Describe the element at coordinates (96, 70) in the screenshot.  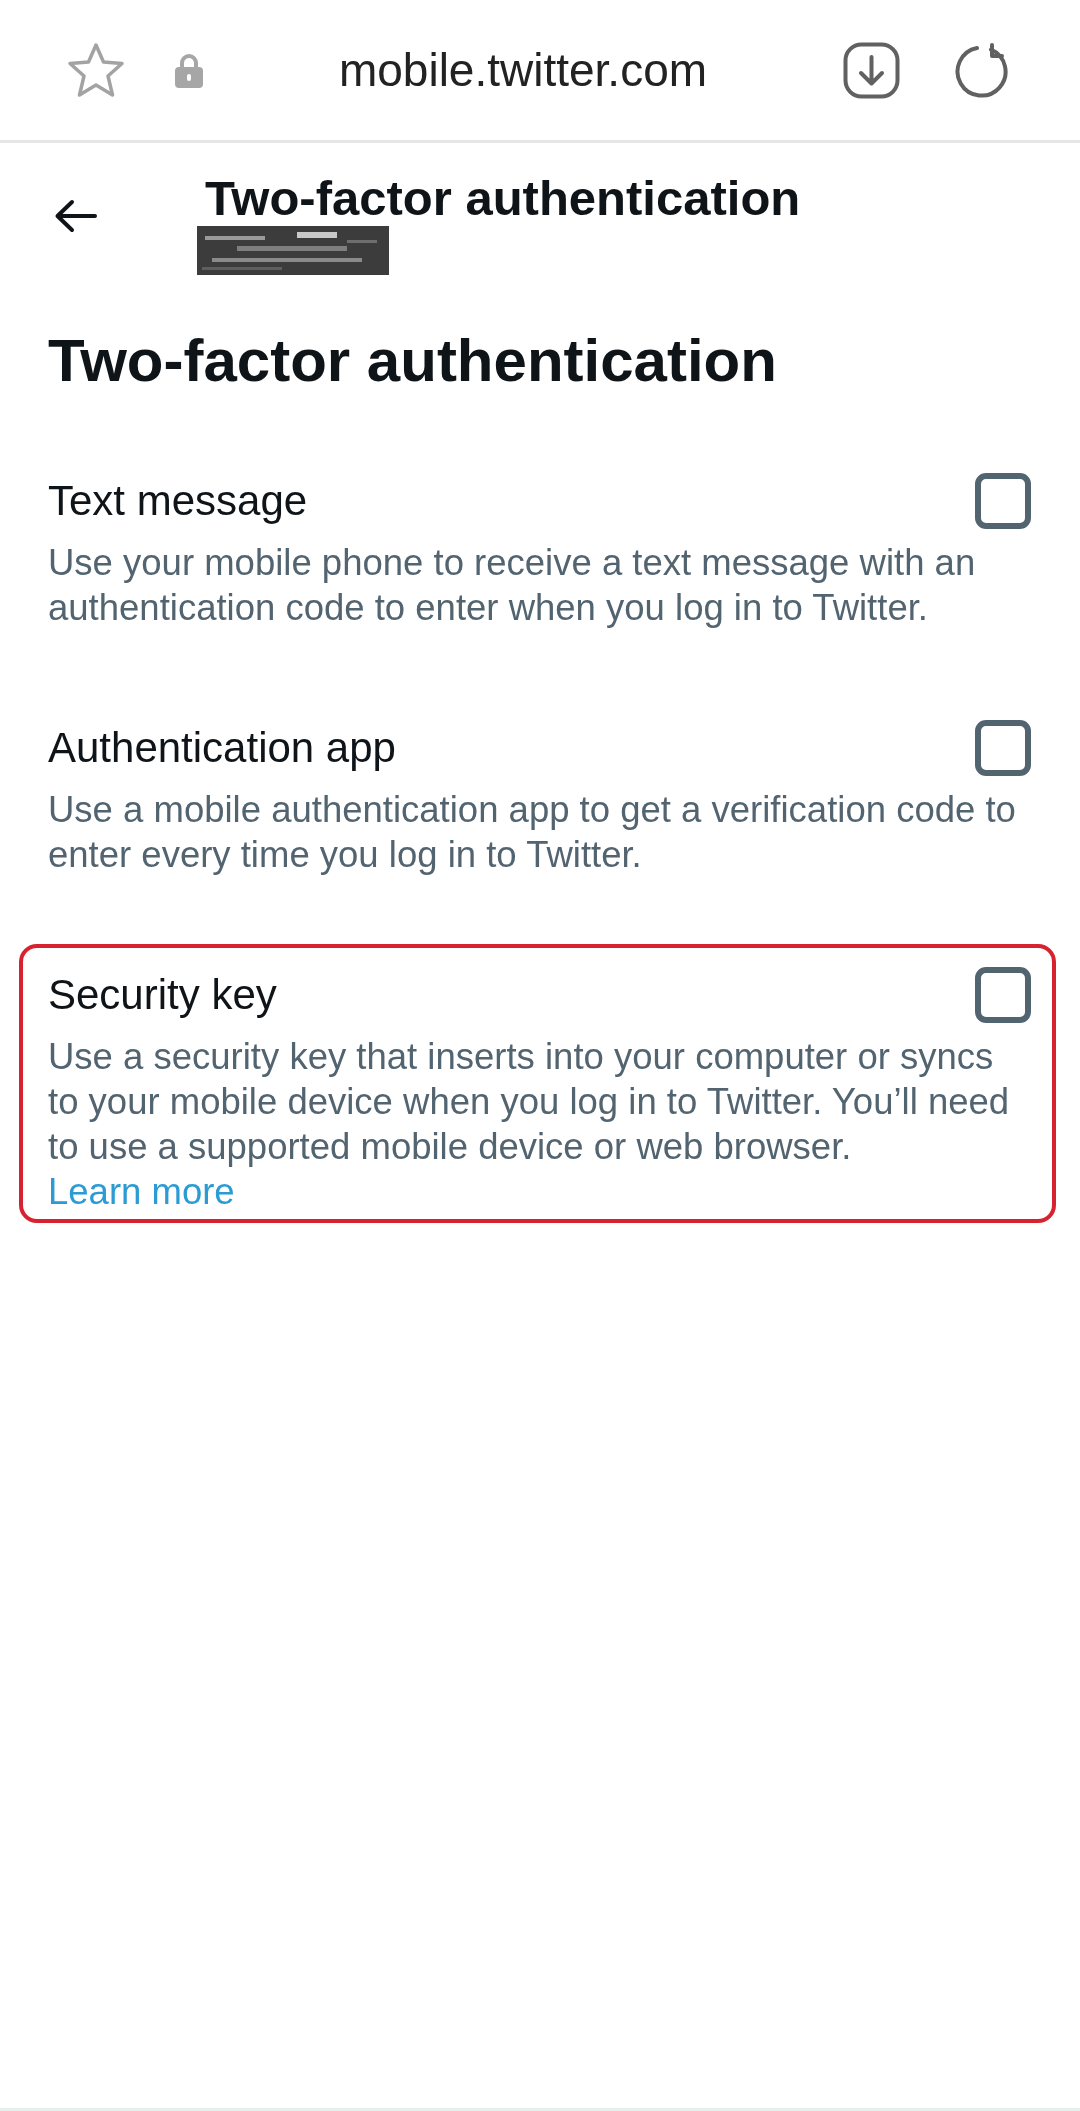
I see `star-icon` at that location.